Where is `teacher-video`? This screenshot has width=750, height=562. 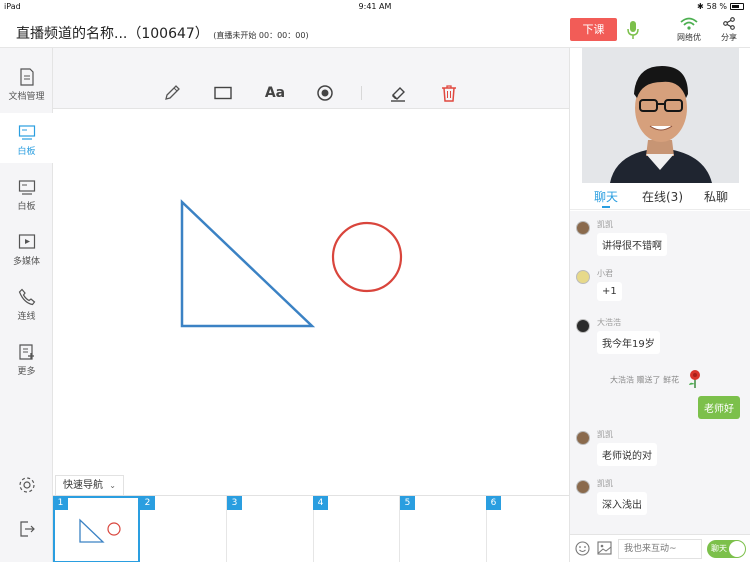
teacher-video is located at coordinates (660, 115).